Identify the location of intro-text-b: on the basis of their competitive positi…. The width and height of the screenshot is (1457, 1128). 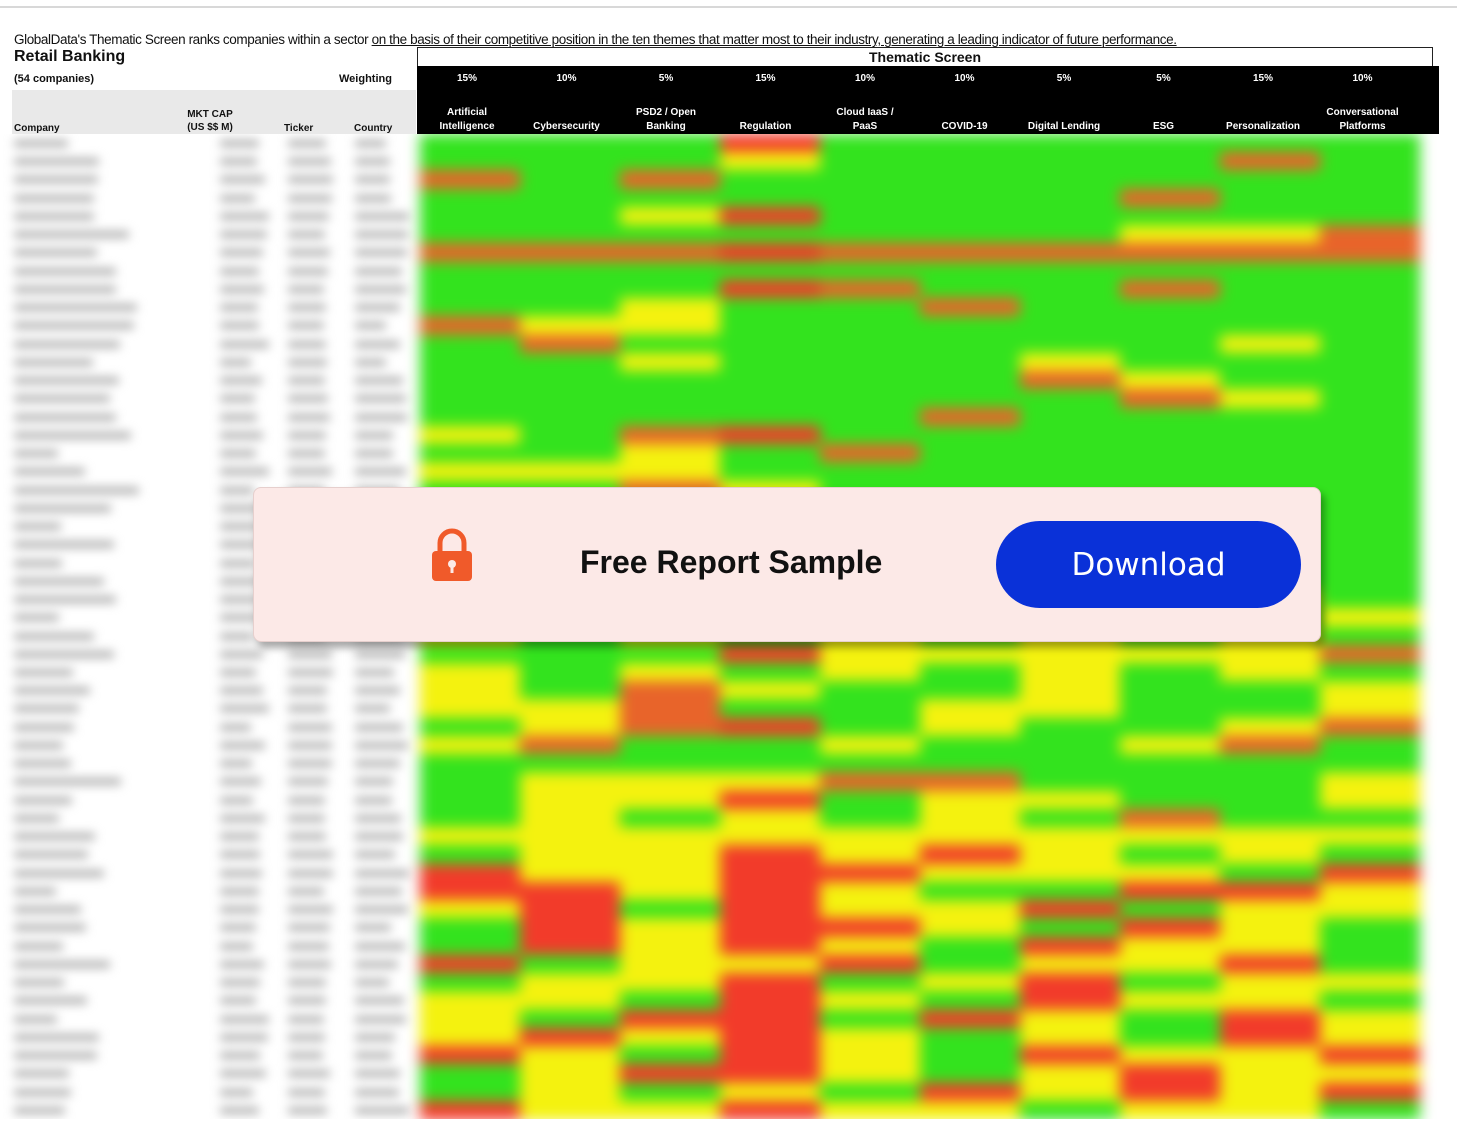
(774, 39).